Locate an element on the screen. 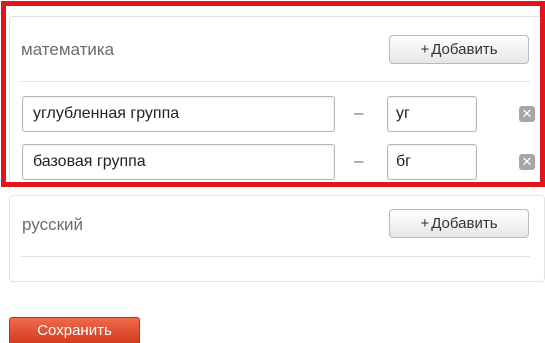 The height and width of the screenshot is (343, 545). subject-title: математика is located at coordinates (68, 49).